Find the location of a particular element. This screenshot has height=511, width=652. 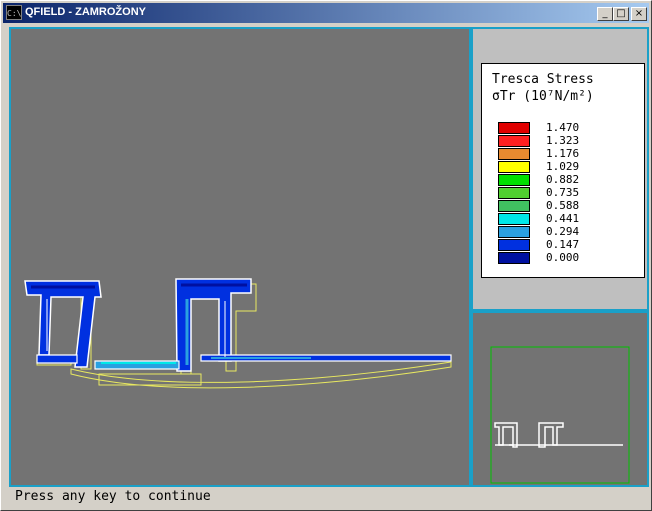

overview-map is located at coordinates (560, 415).